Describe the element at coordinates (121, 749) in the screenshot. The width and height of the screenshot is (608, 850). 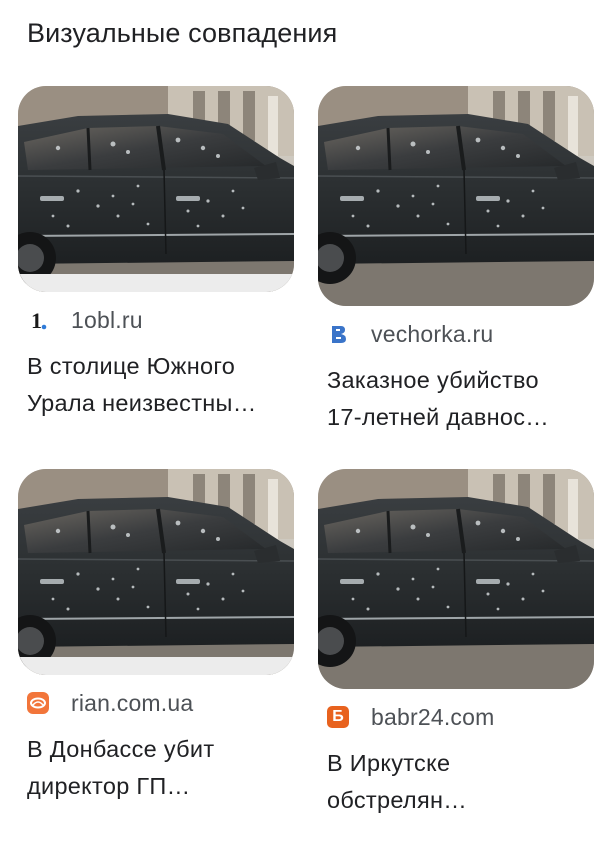
I see `caption-line: В Донбассе убит` at that location.